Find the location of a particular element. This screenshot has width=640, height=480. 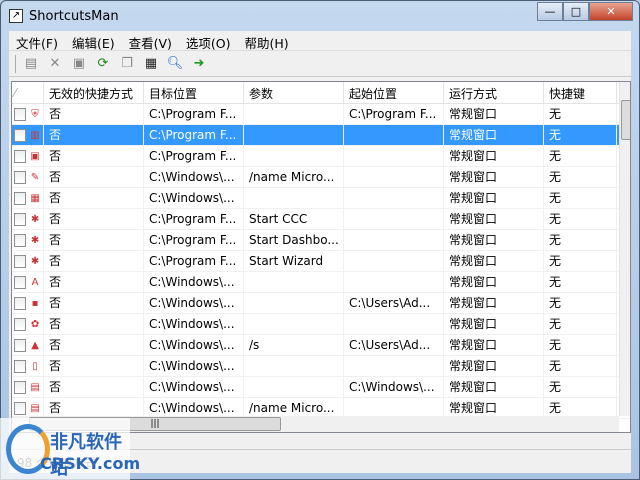

menu-view: 查看(V) is located at coordinates (150, 41).